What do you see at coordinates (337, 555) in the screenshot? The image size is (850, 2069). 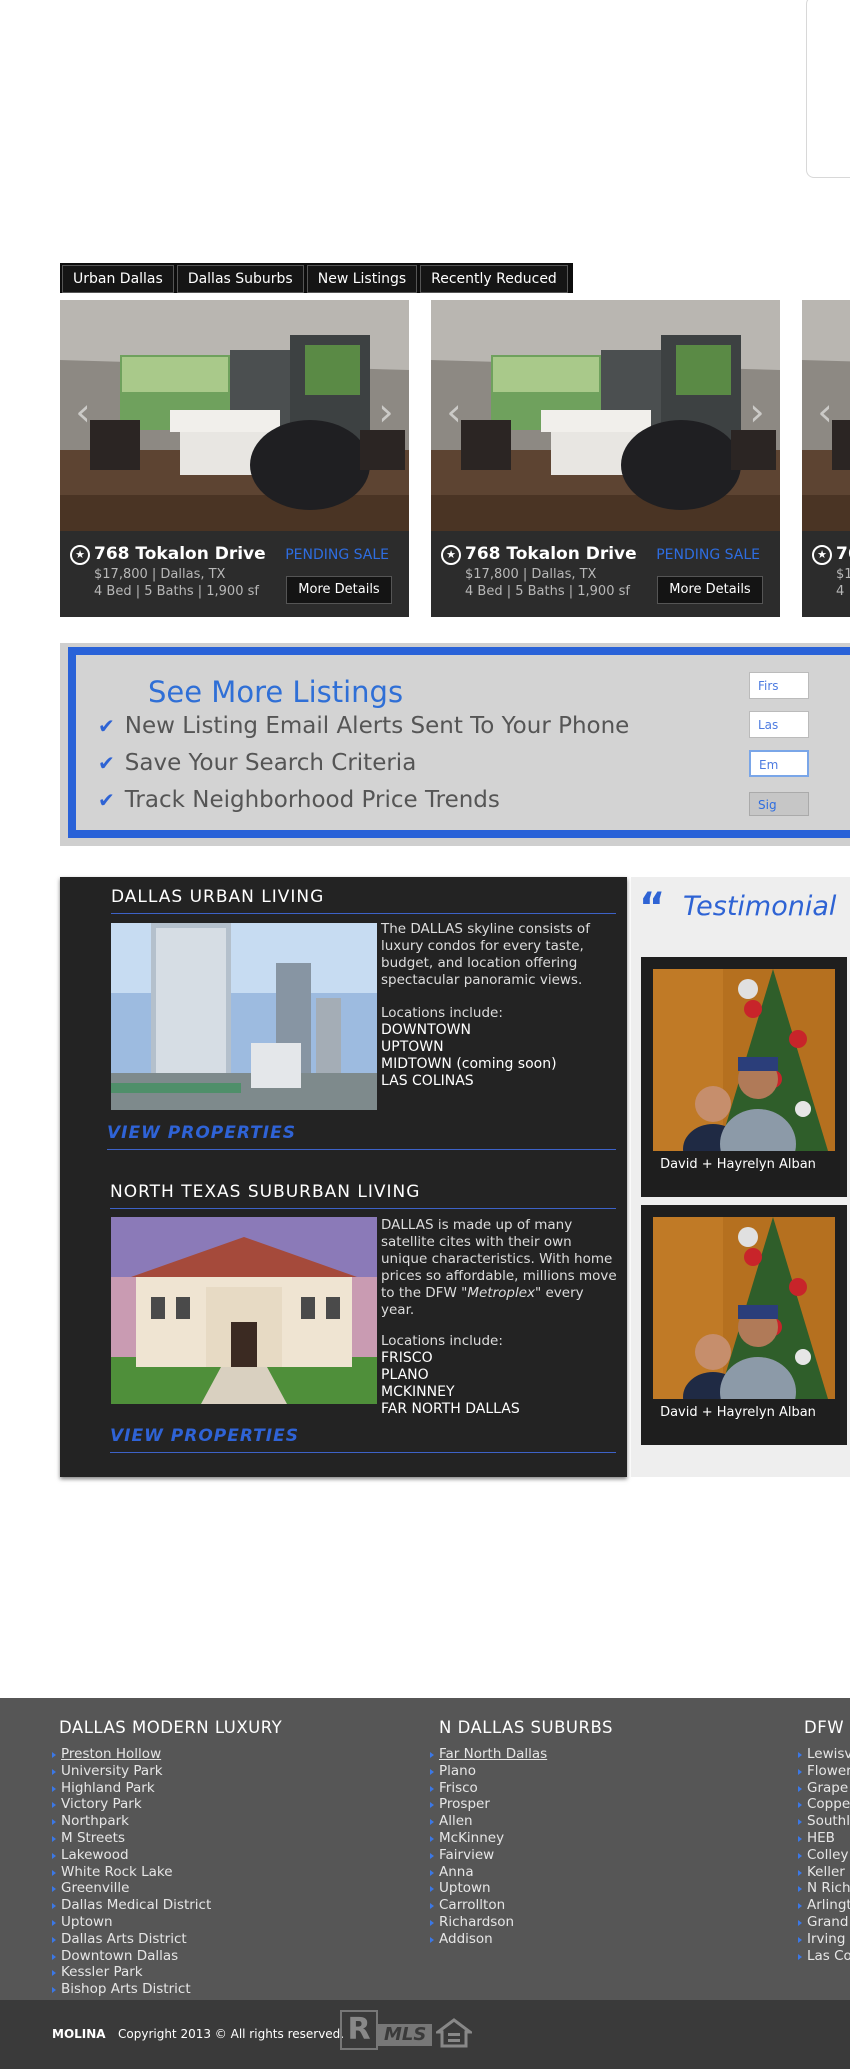 I see `listing-status: PENDING SALE` at bounding box center [337, 555].